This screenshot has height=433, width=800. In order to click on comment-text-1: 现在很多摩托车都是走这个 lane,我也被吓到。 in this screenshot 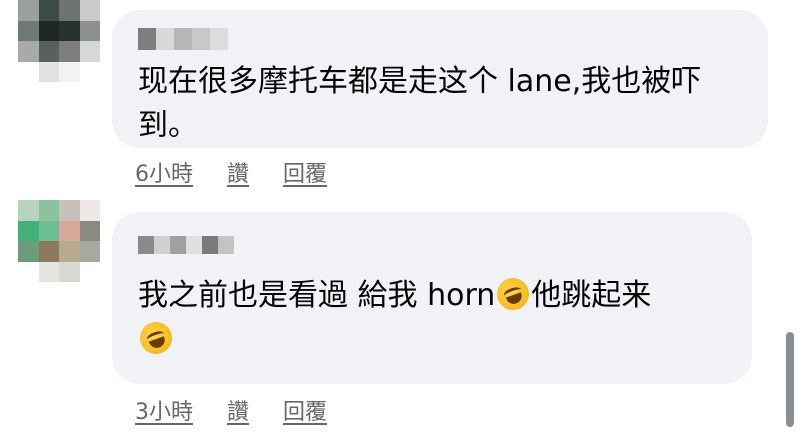, I will do `click(420, 103)`.